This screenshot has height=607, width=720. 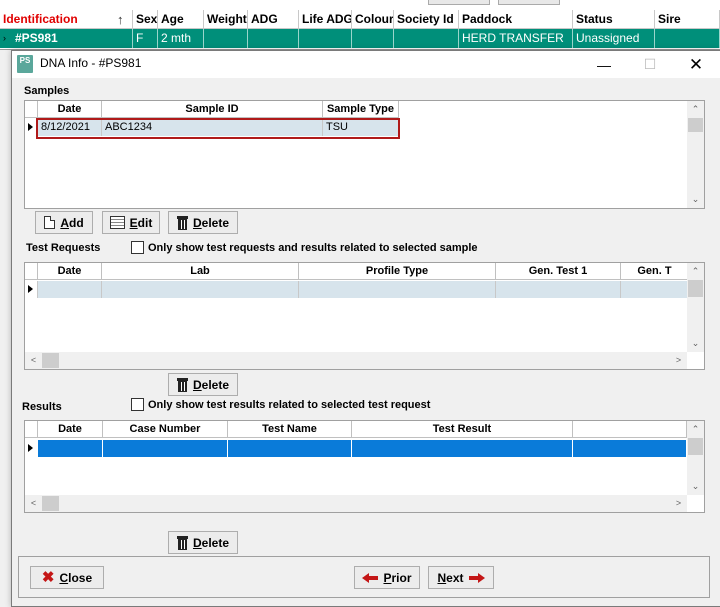 What do you see at coordinates (604, 64) in the screenshot?
I see `minimize-button: —` at bounding box center [604, 64].